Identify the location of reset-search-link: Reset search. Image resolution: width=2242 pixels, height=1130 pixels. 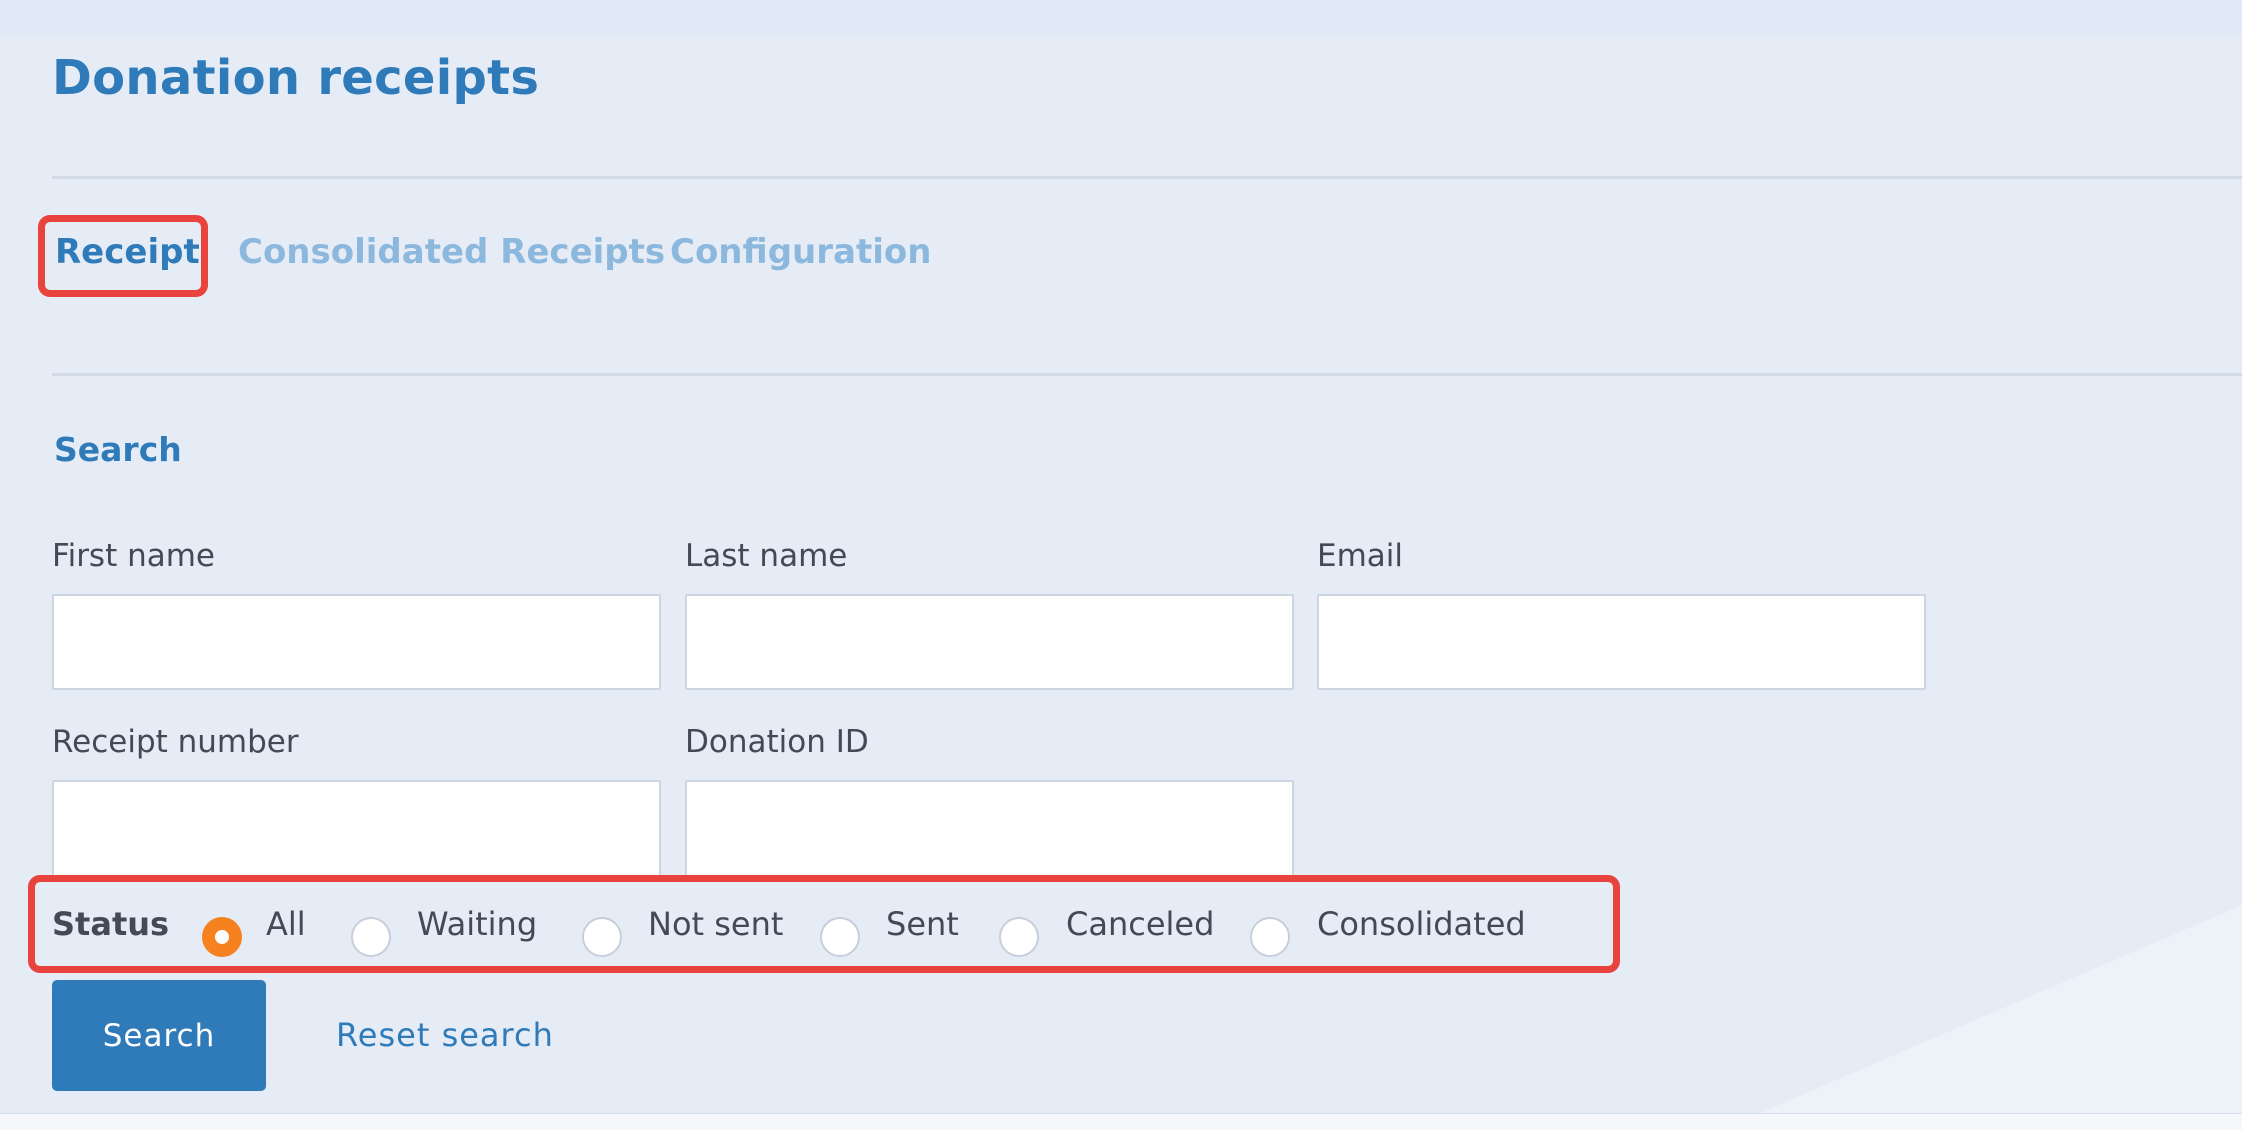
(445, 1035).